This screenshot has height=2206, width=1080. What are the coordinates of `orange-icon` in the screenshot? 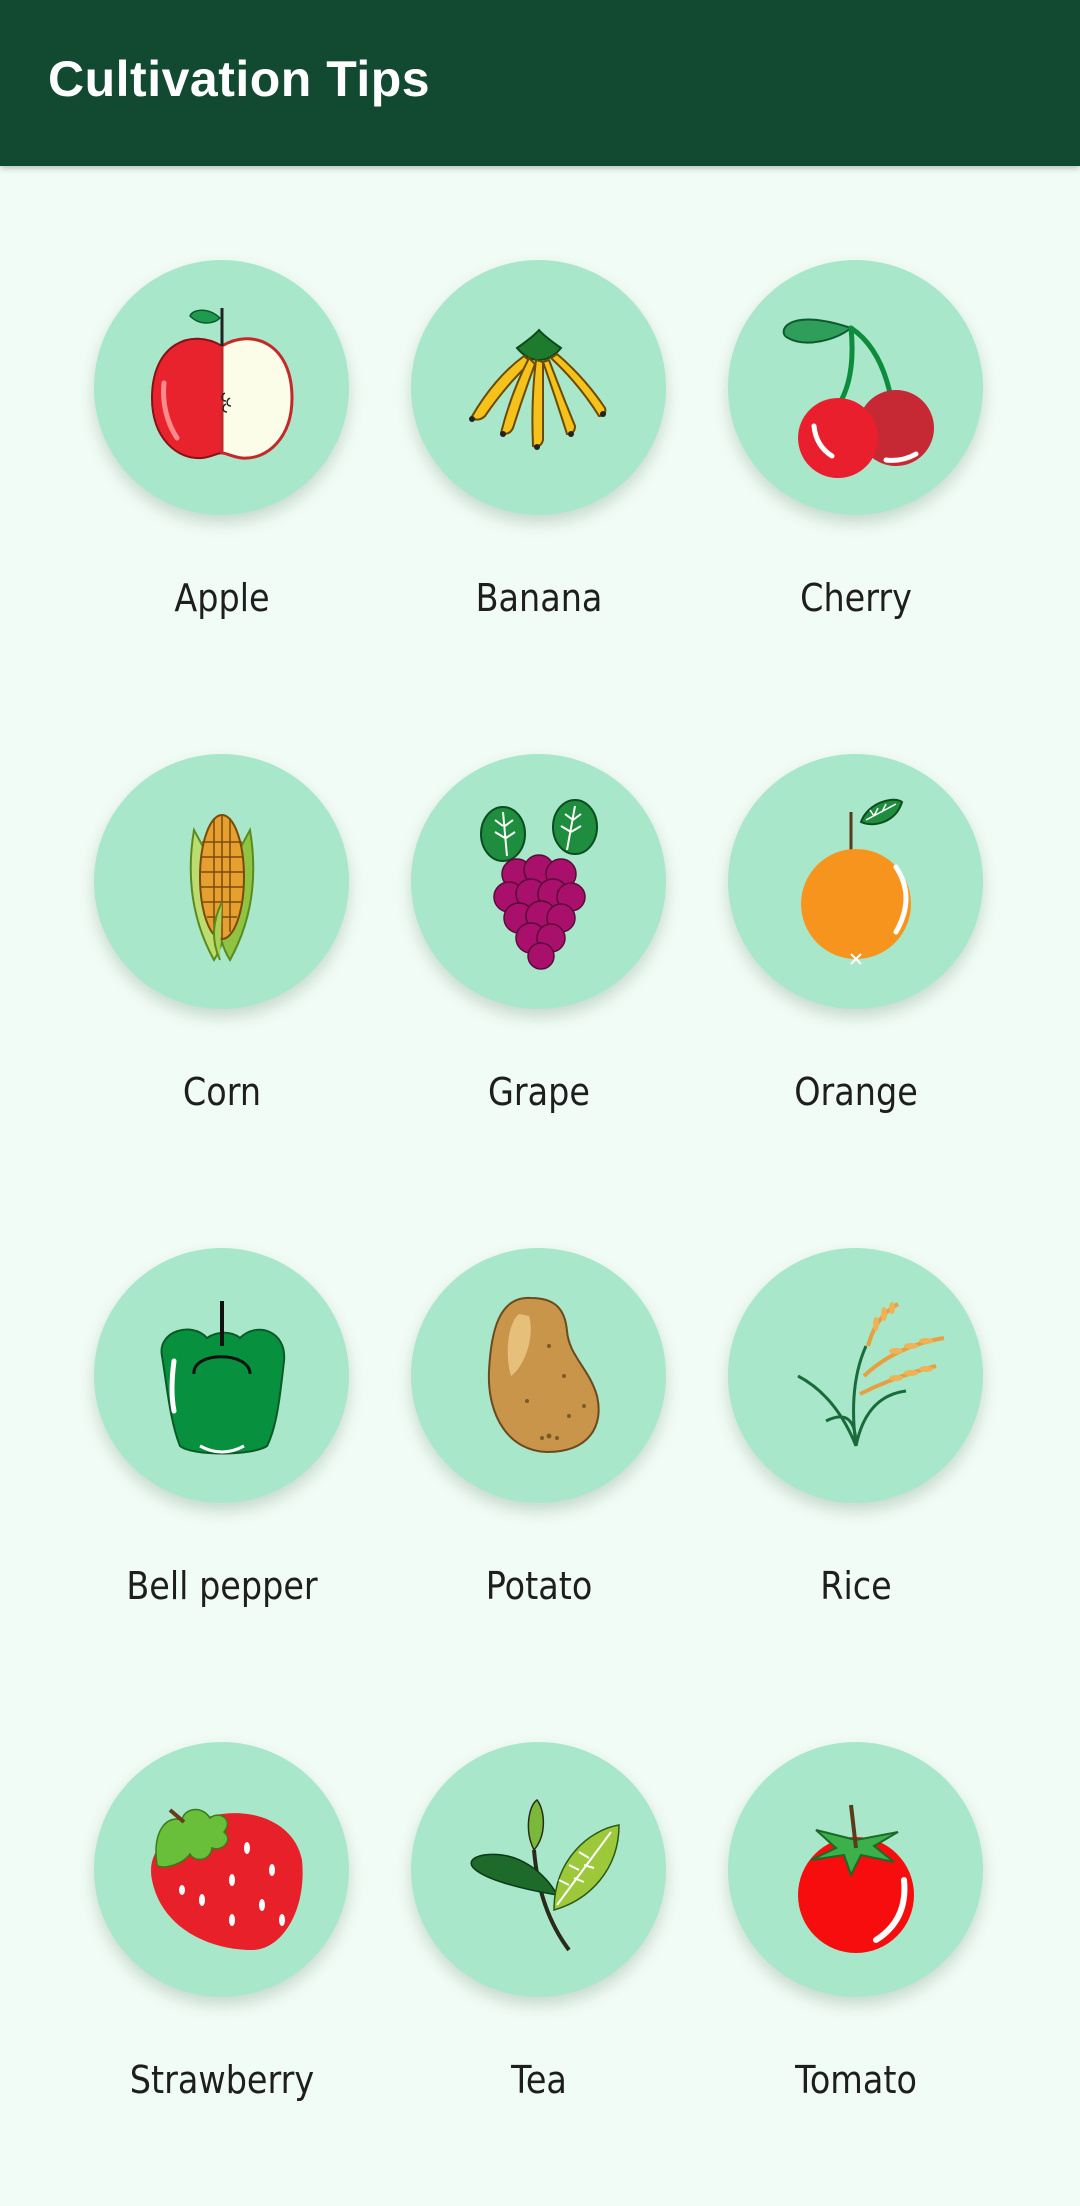 It's located at (855, 881).